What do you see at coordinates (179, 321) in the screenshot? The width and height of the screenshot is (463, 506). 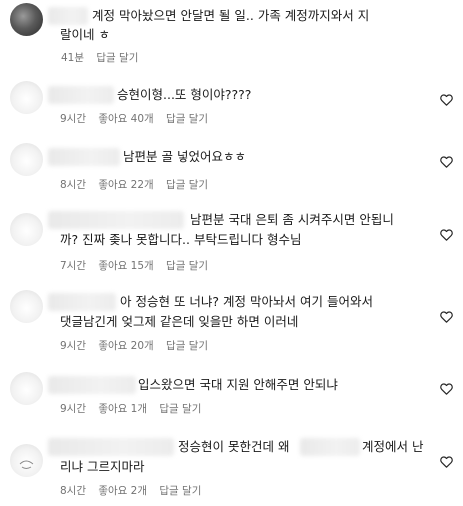 I see `comment-text: 댓글남긴게 엊그제 같은데 잊을만 하면 이러네` at bounding box center [179, 321].